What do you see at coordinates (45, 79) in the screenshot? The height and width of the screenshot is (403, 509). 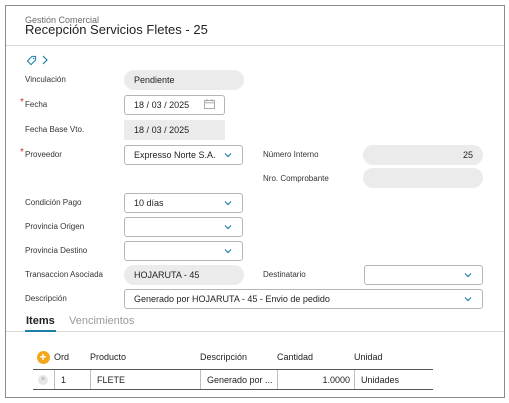 I see `vinculacion-label: Vinculación` at bounding box center [45, 79].